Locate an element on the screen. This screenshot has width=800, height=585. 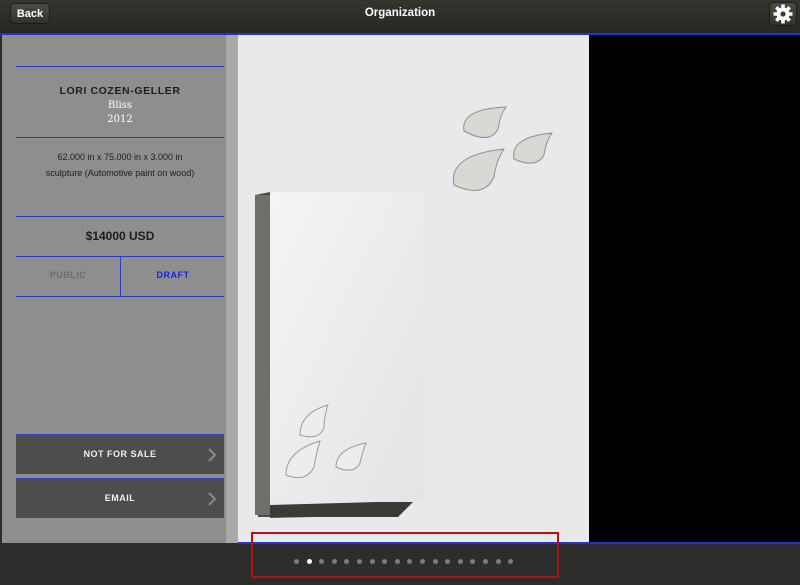
artist-name: LORI COZEN-GELLER is located at coordinates (120, 91).